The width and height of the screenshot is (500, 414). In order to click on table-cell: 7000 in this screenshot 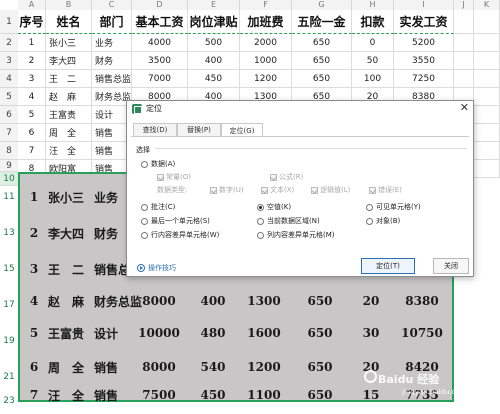, I will do `click(160, 79)`.